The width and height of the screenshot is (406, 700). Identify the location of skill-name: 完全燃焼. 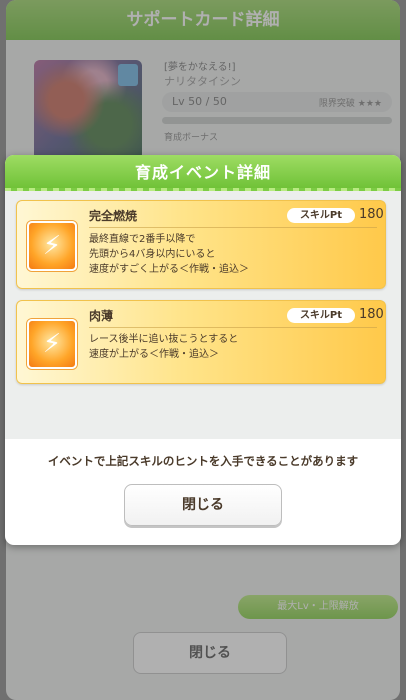
(113, 216).